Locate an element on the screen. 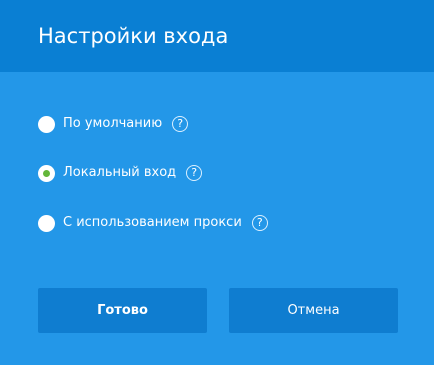 The width and height of the screenshot is (434, 365). option-proxy-label: С использованием прокси is located at coordinates (152, 222).